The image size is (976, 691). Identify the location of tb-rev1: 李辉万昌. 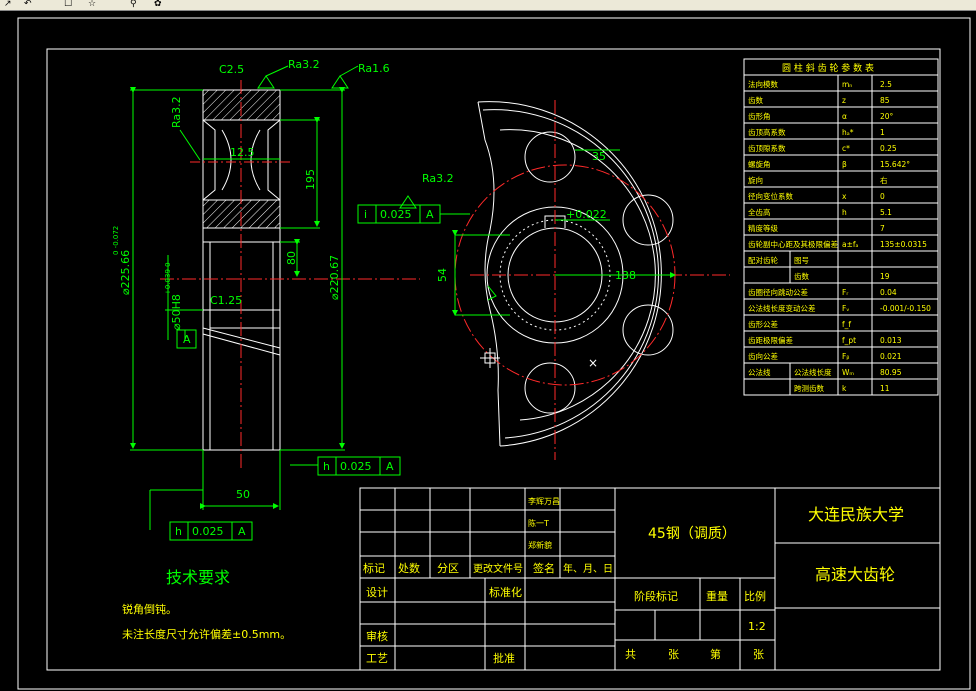
(544, 501).